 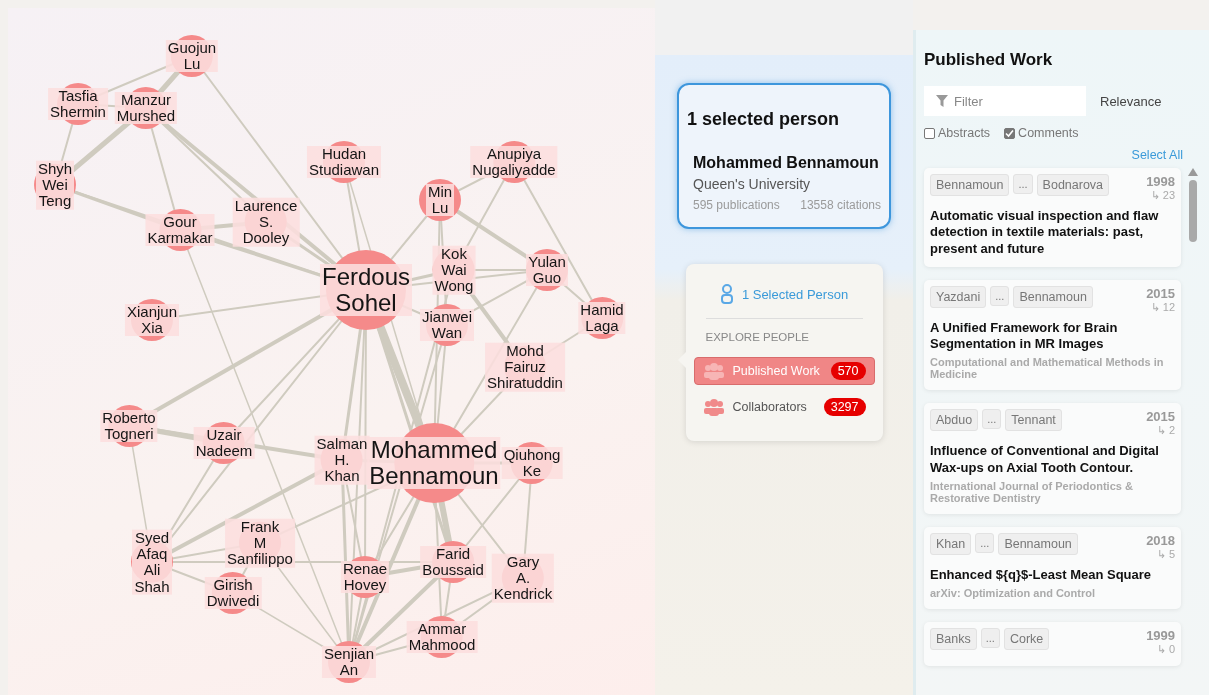 I want to click on panel-title: Published Work, so click(x=989, y=60).